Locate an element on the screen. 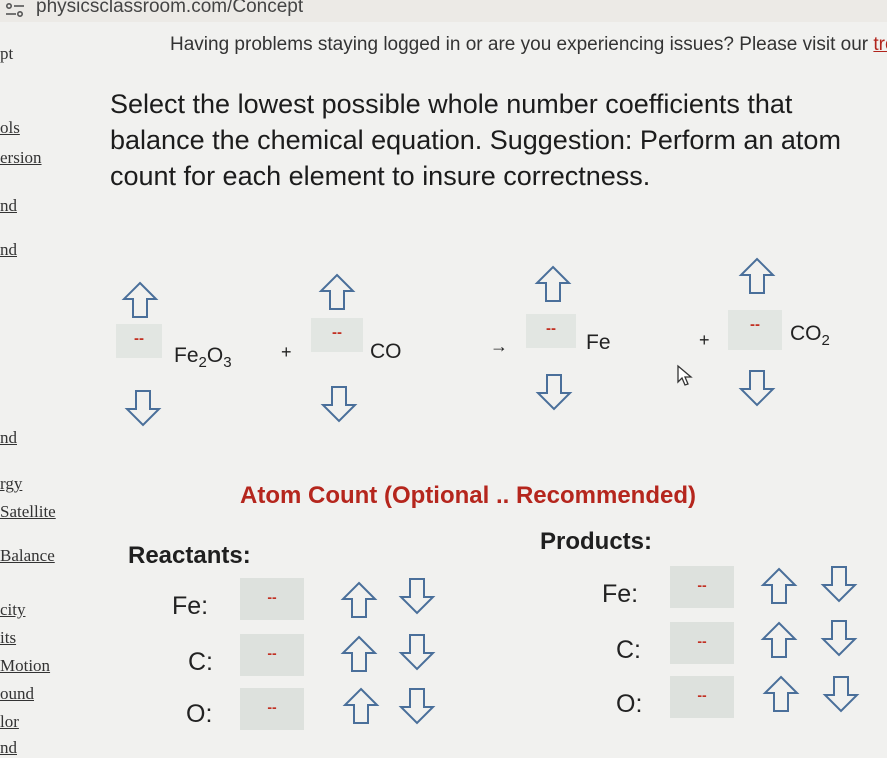 The height and width of the screenshot is (758, 887). reactant-fe-label: Fe: is located at coordinates (190, 606).